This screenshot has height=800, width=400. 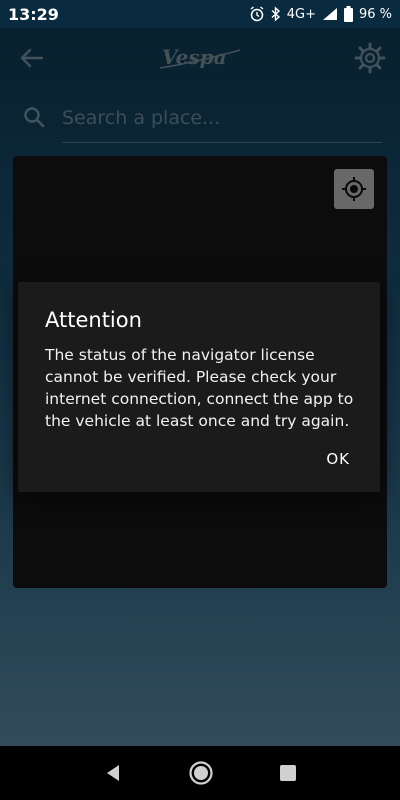 I want to click on status-time: 13:29, so click(x=33, y=14).